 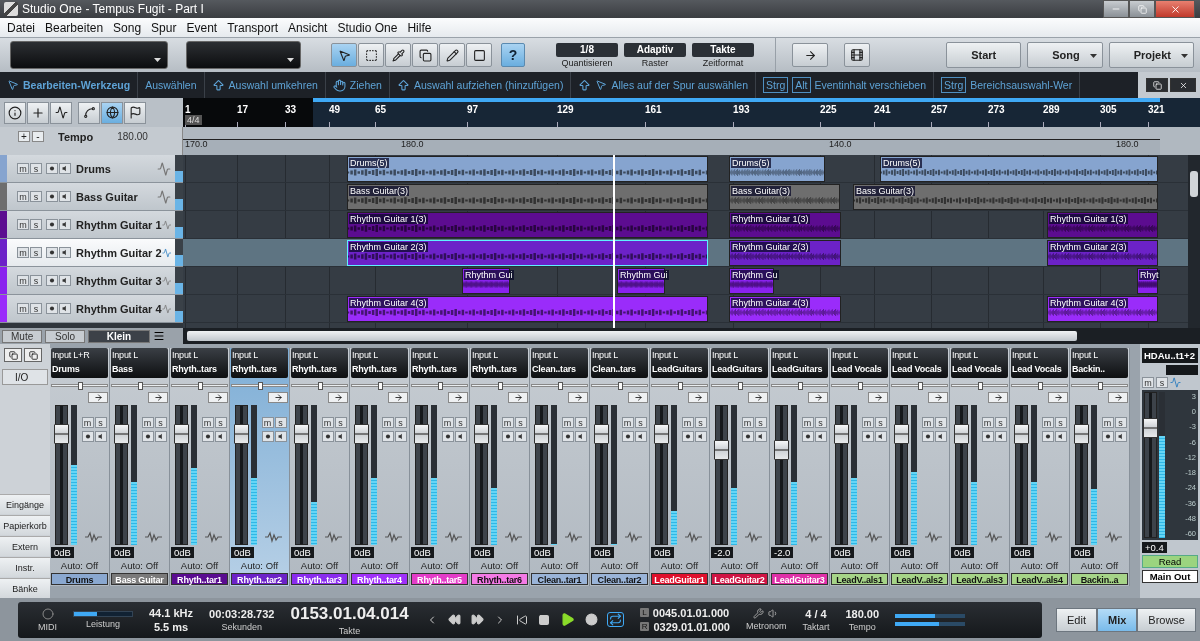 I want to click on return-to-start-button, so click(x=521, y=619).